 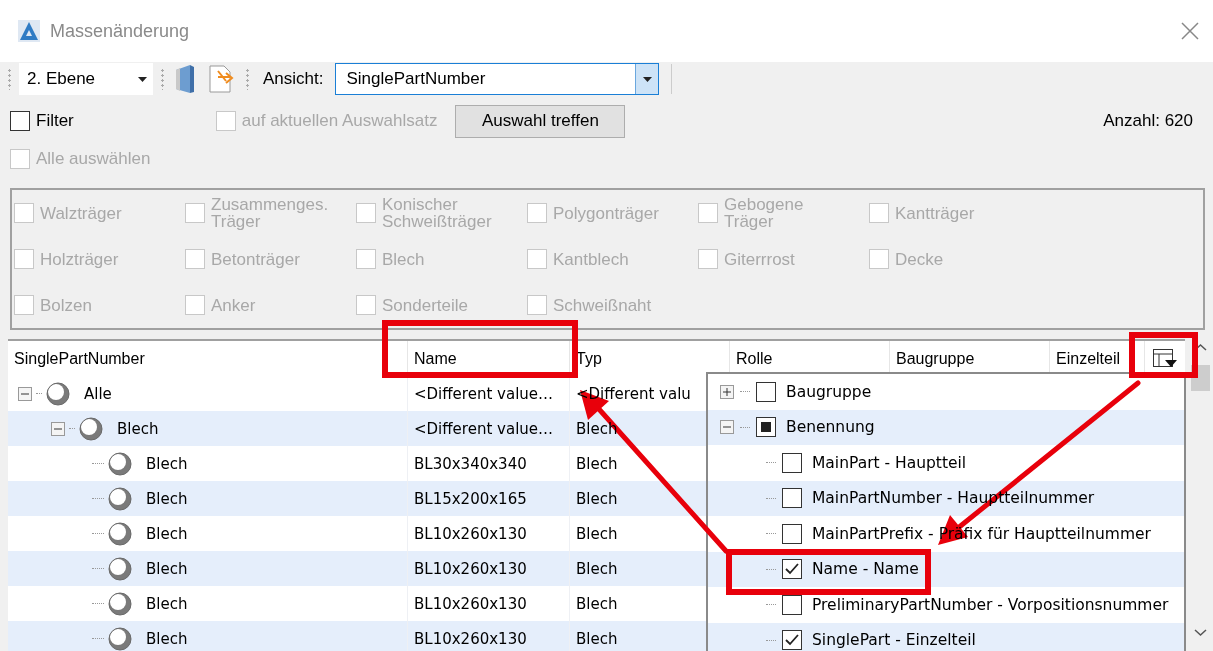 What do you see at coordinates (489, 358) in the screenshot?
I see `column-header: Name` at bounding box center [489, 358].